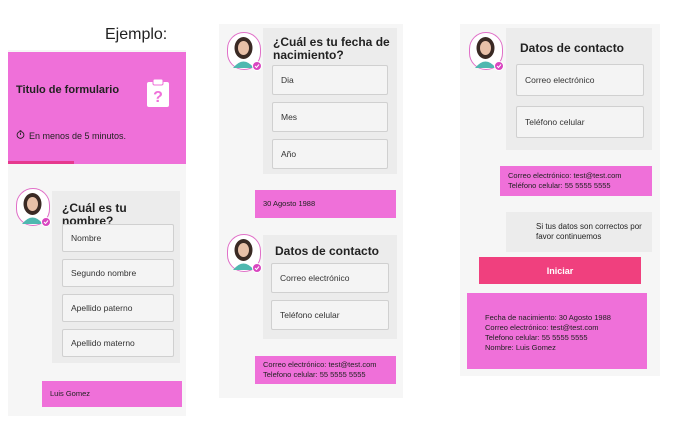  Describe the element at coordinates (68, 90) in the screenshot. I see `form-title: Titulo de formulario` at that location.